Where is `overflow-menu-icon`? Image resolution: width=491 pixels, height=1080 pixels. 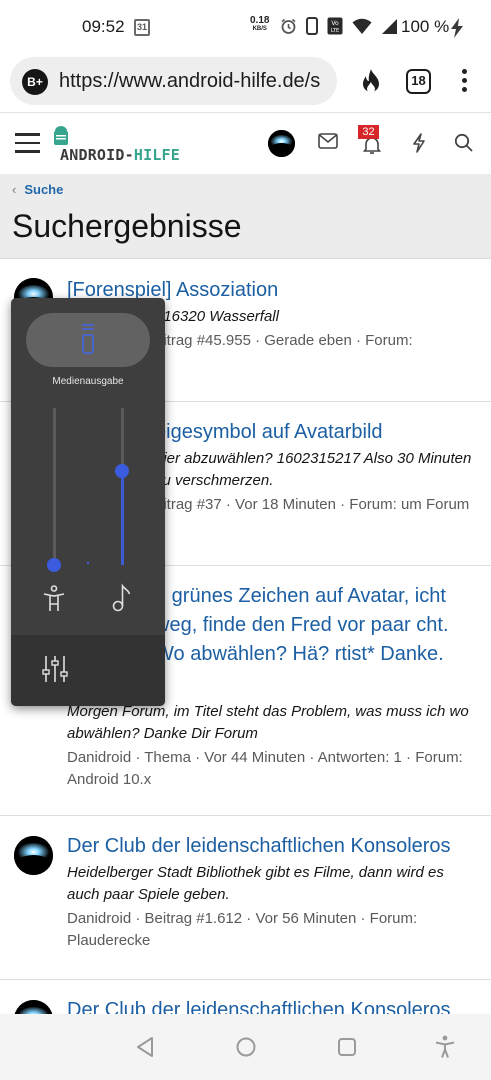
overflow-menu-icon is located at coordinates (464, 81).